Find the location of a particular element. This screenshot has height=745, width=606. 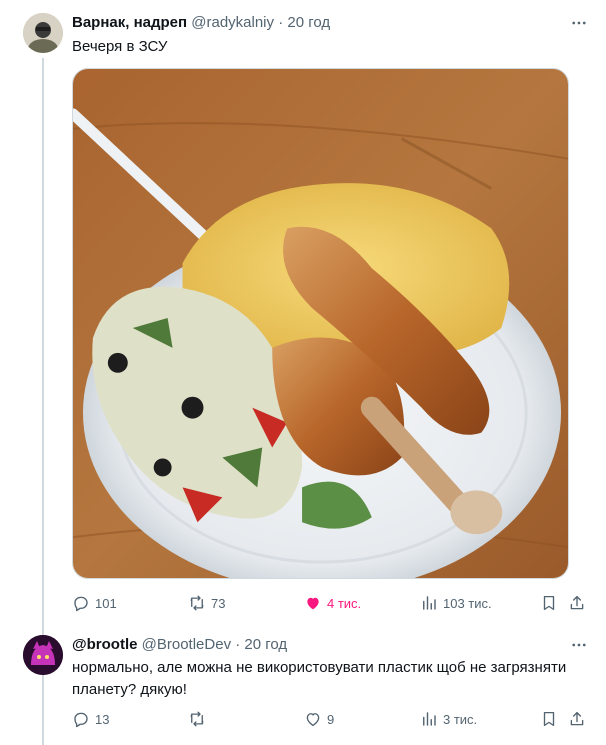

reply-count: 101 is located at coordinates (106, 603).